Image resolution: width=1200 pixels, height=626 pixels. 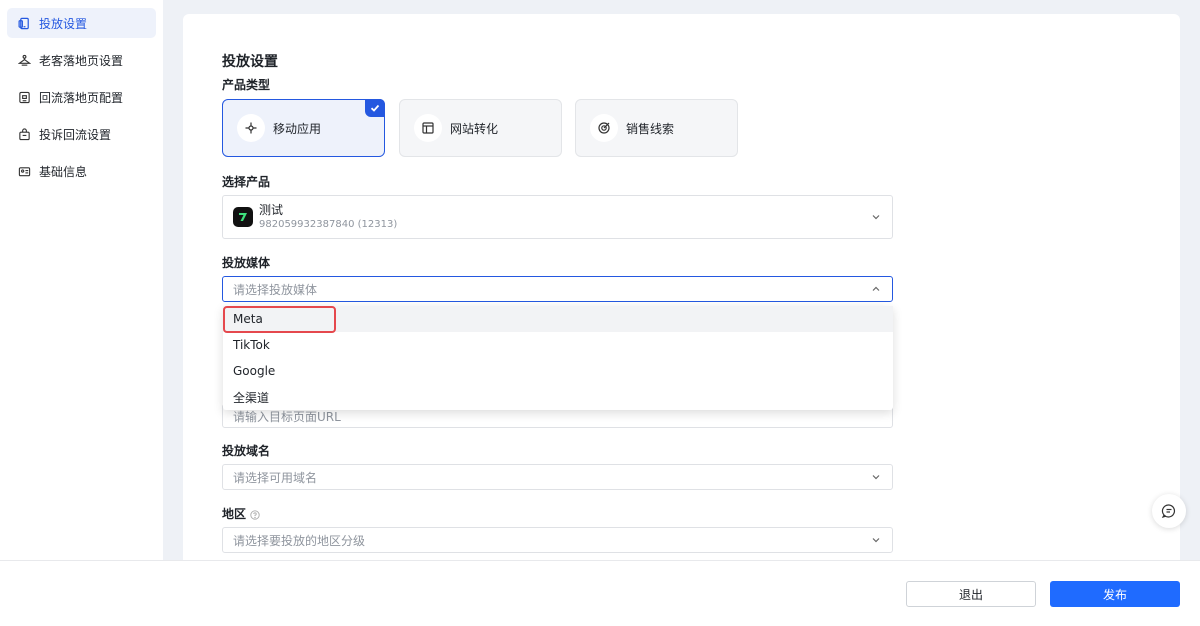 What do you see at coordinates (24, 97) in the screenshot?
I see `page-icon` at bounding box center [24, 97].